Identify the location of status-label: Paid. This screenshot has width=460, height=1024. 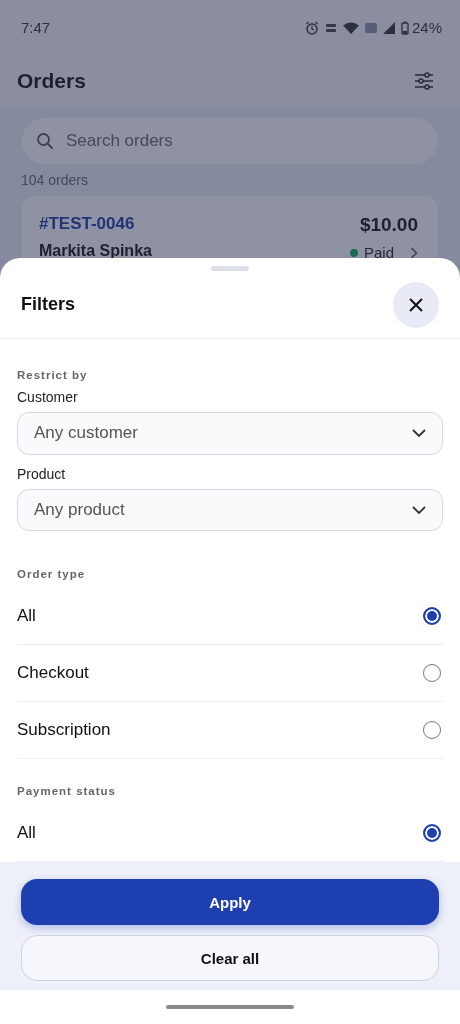
(378, 252).